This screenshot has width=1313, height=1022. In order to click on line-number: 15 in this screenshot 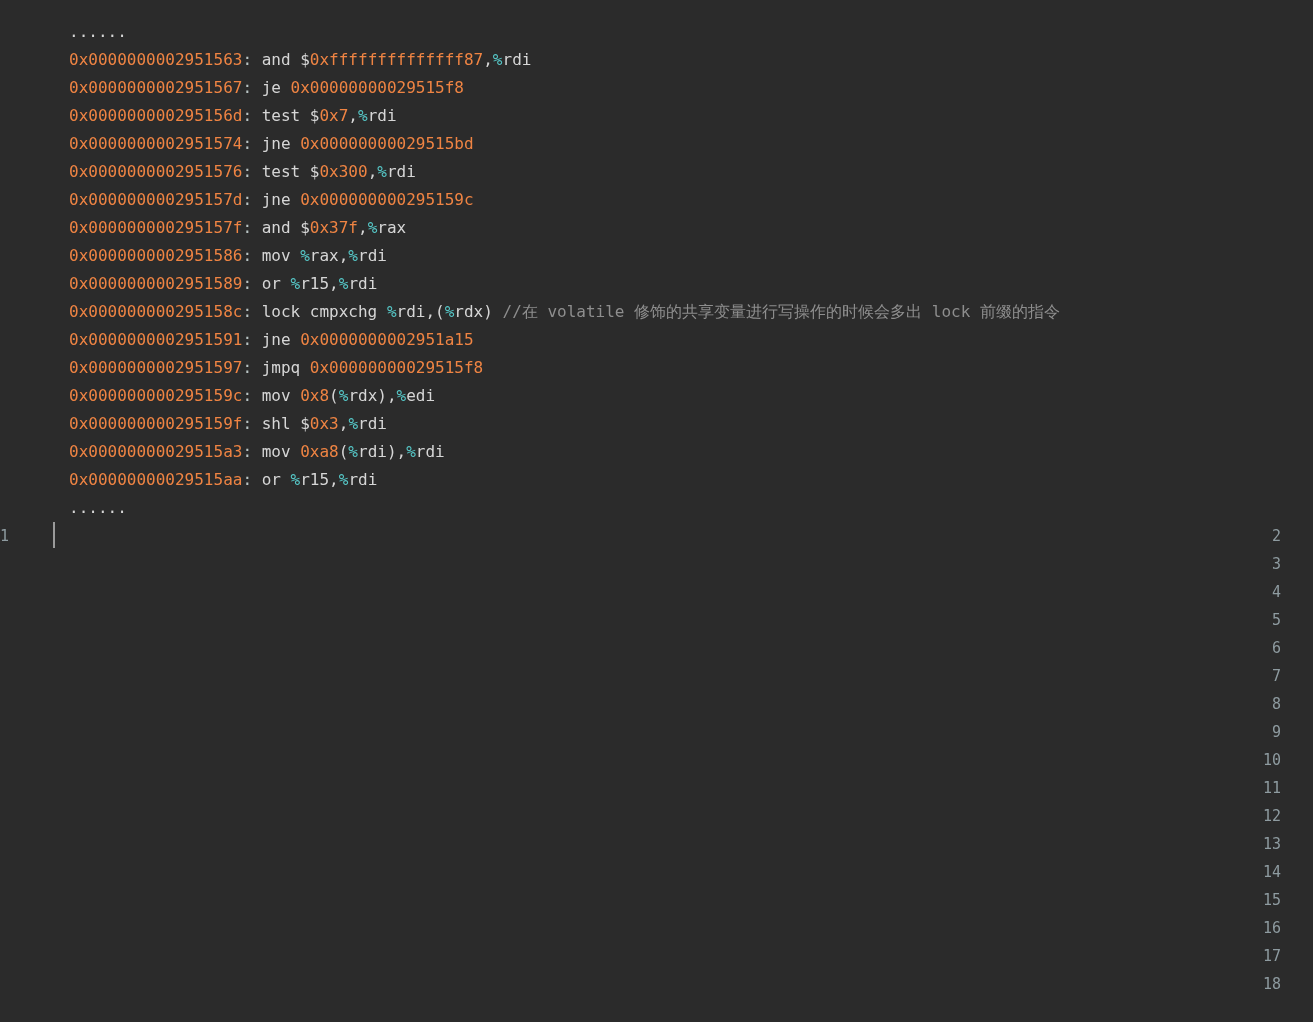, I will do `click(1271, 900)`.